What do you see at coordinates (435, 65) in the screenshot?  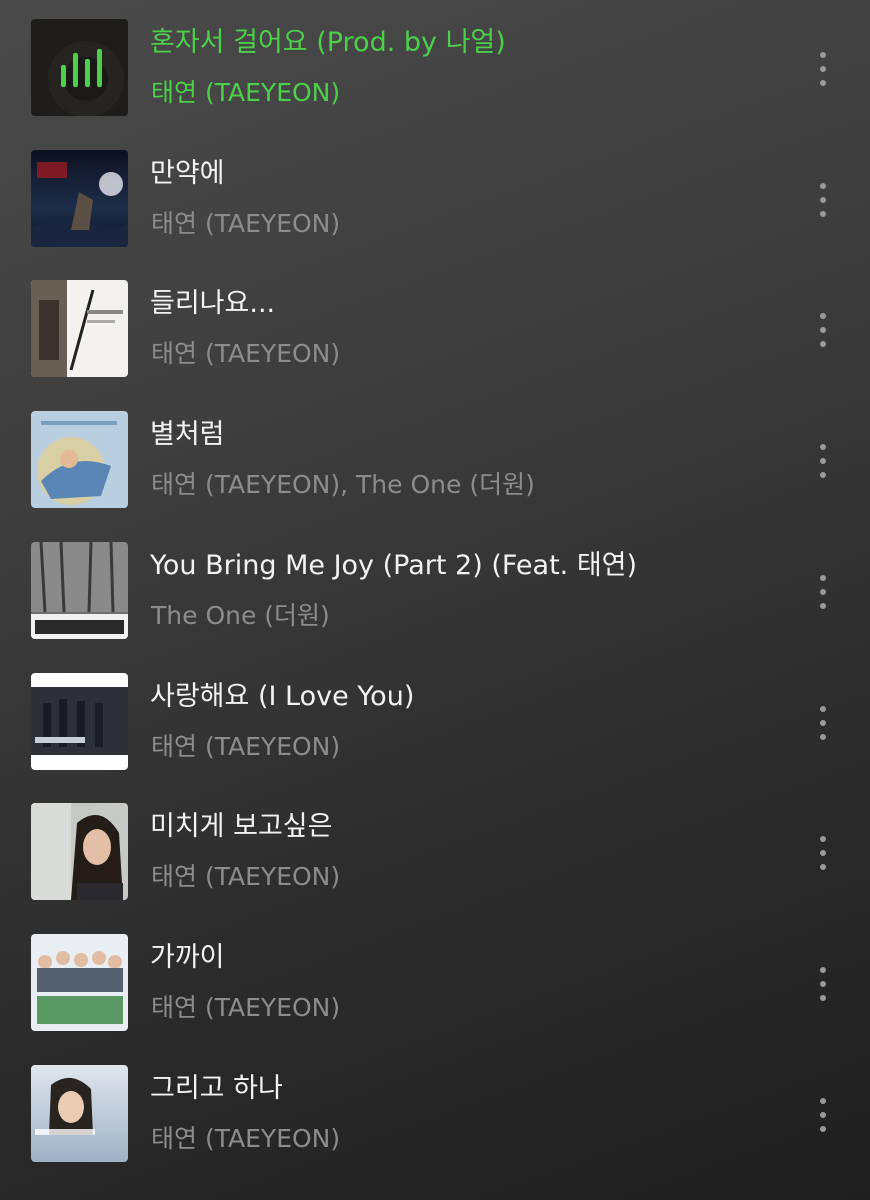 I see `song-row-1: 혼자서 걸어요 (Prod. by 나얼) 태연 (TAEYEON)` at bounding box center [435, 65].